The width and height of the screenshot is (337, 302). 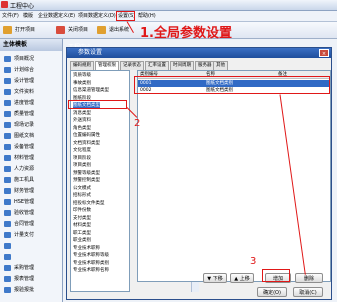 What do you see at coordinates (24, 224) in the screenshot?
I see `sidebar-item-label: 合同管理` at bounding box center [24, 224].